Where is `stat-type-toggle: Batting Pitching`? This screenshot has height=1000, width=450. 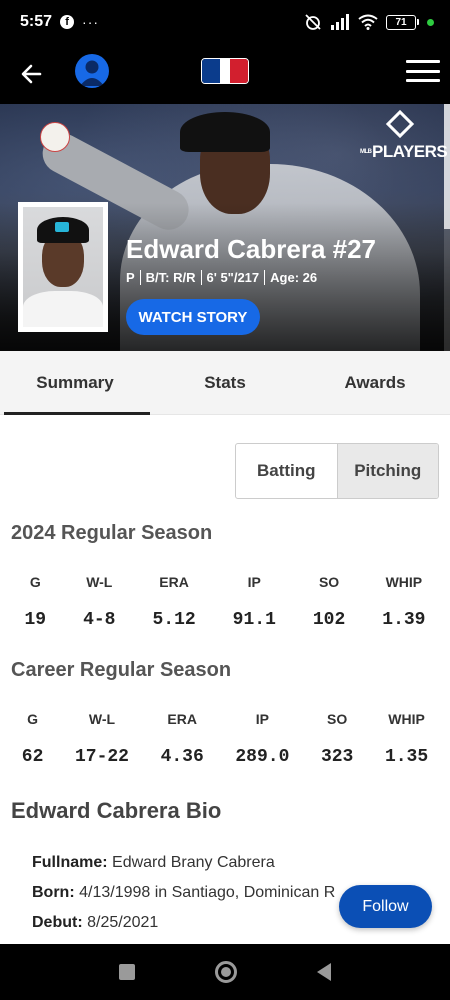
stat-type-toggle: Batting Pitching is located at coordinates (337, 471).